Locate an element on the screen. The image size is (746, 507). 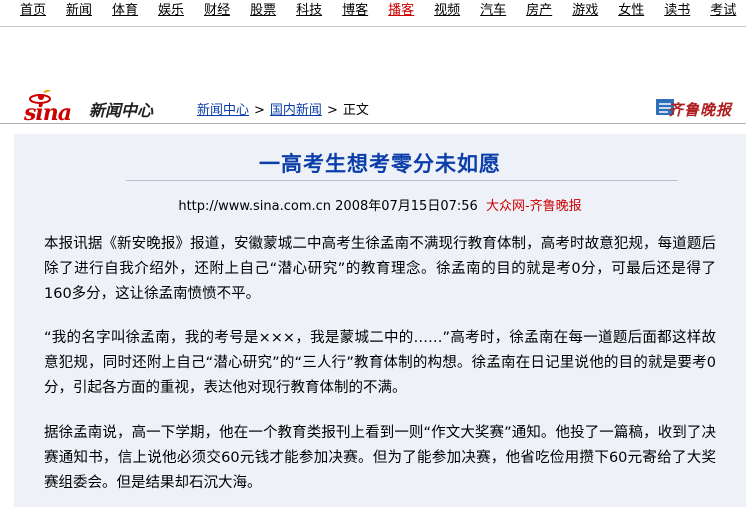
breadcrumb-section-link: 国内新闻 is located at coordinates (296, 110).